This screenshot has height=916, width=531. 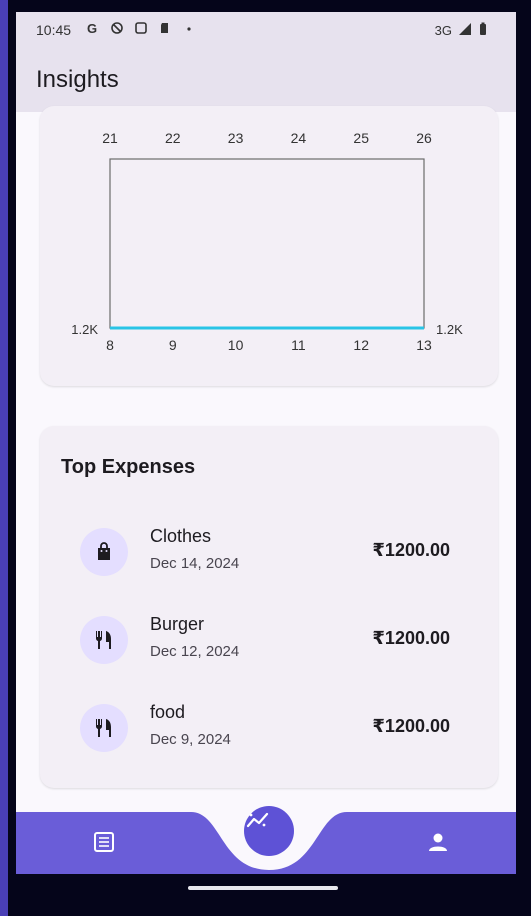 I want to click on top-x-tick-label: 26, so click(x=424, y=138).